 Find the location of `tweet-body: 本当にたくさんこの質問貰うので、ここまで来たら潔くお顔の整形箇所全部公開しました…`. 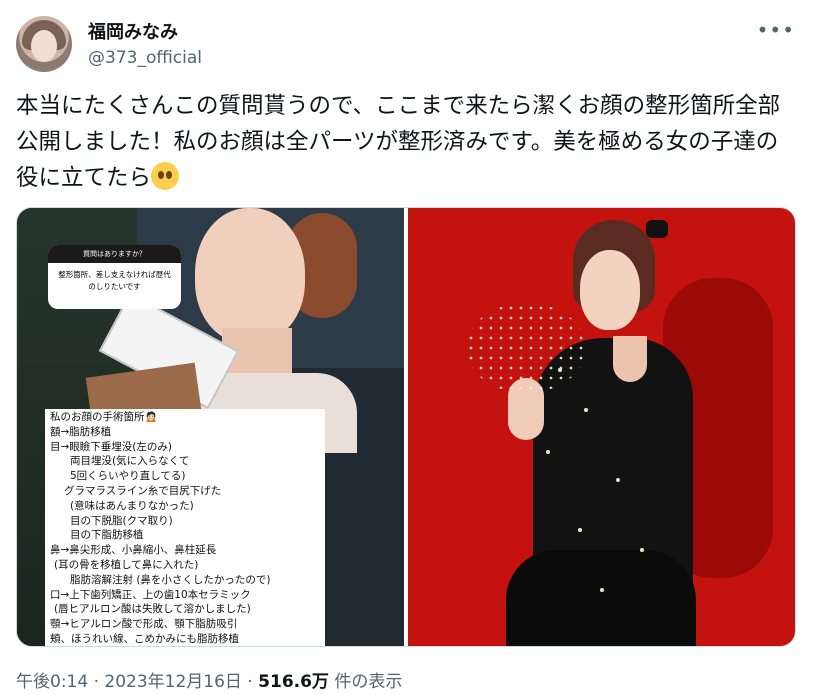

tweet-body: 本当にたくさんこの質問貰うので、ここまで来たら潔くお顔の整形箇所全部公開しました… is located at coordinates (406, 142).